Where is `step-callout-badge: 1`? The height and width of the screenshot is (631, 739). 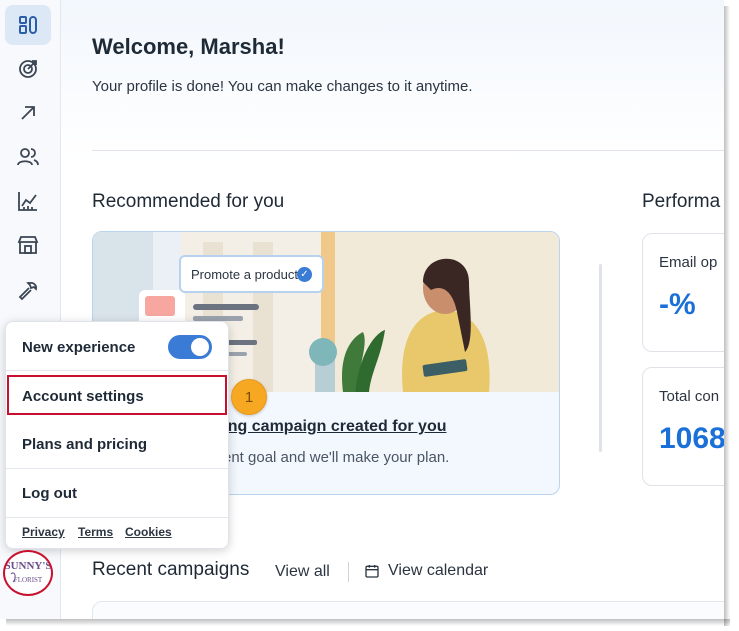 step-callout-badge: 1 is located at coordinates (249, 397).